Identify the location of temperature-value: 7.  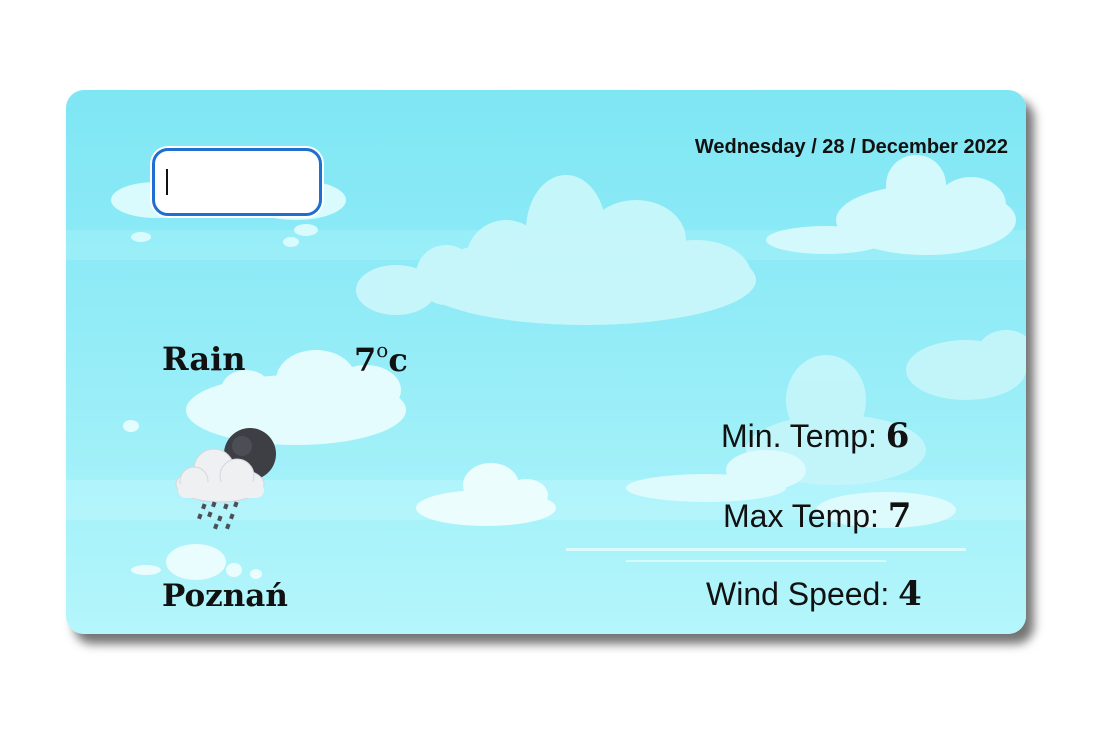
(365, 360).